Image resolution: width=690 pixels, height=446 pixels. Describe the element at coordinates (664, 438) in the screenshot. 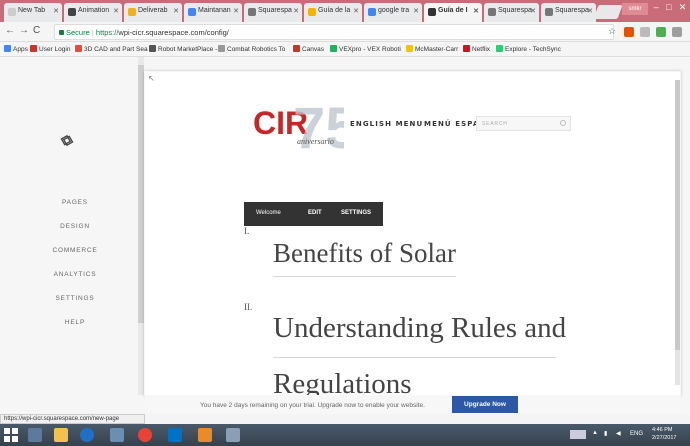

I see `clock-date: 2/27/2017` at that location.